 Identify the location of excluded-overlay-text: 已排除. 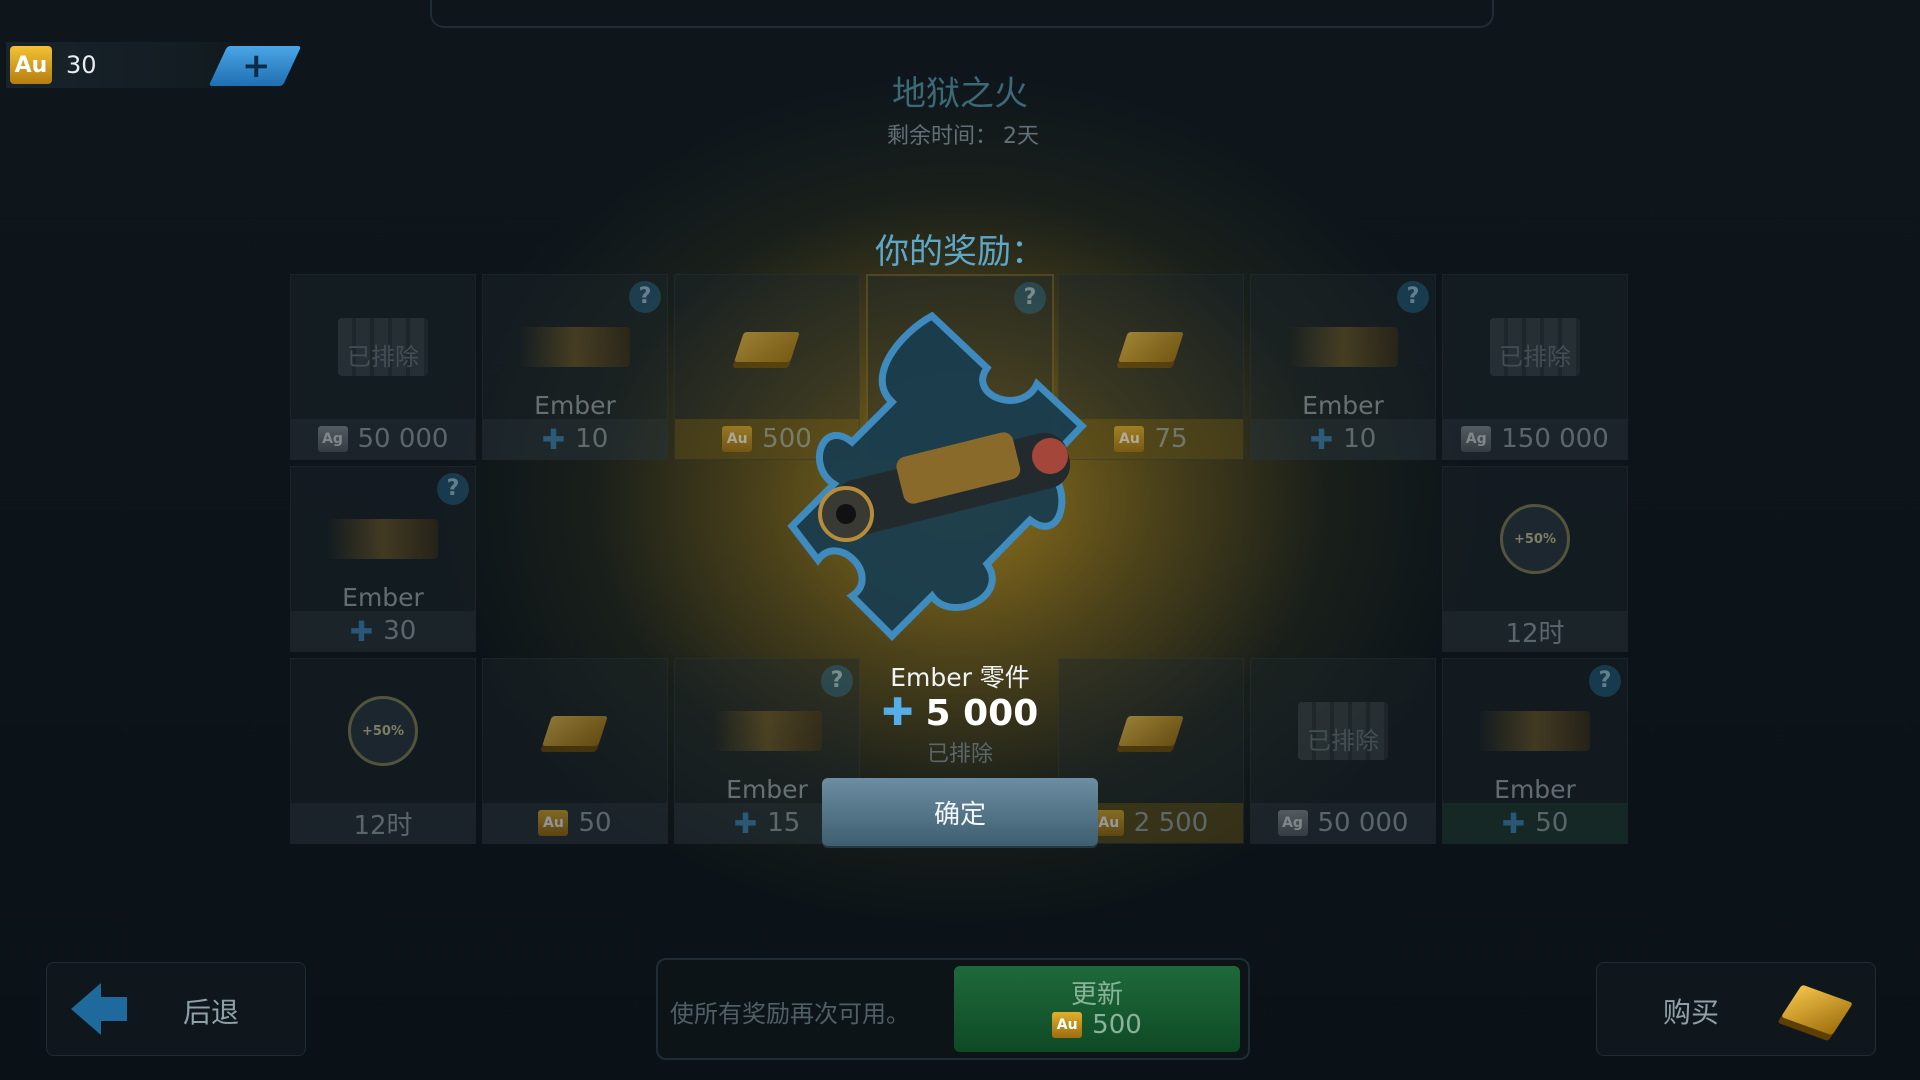
(959, 754).